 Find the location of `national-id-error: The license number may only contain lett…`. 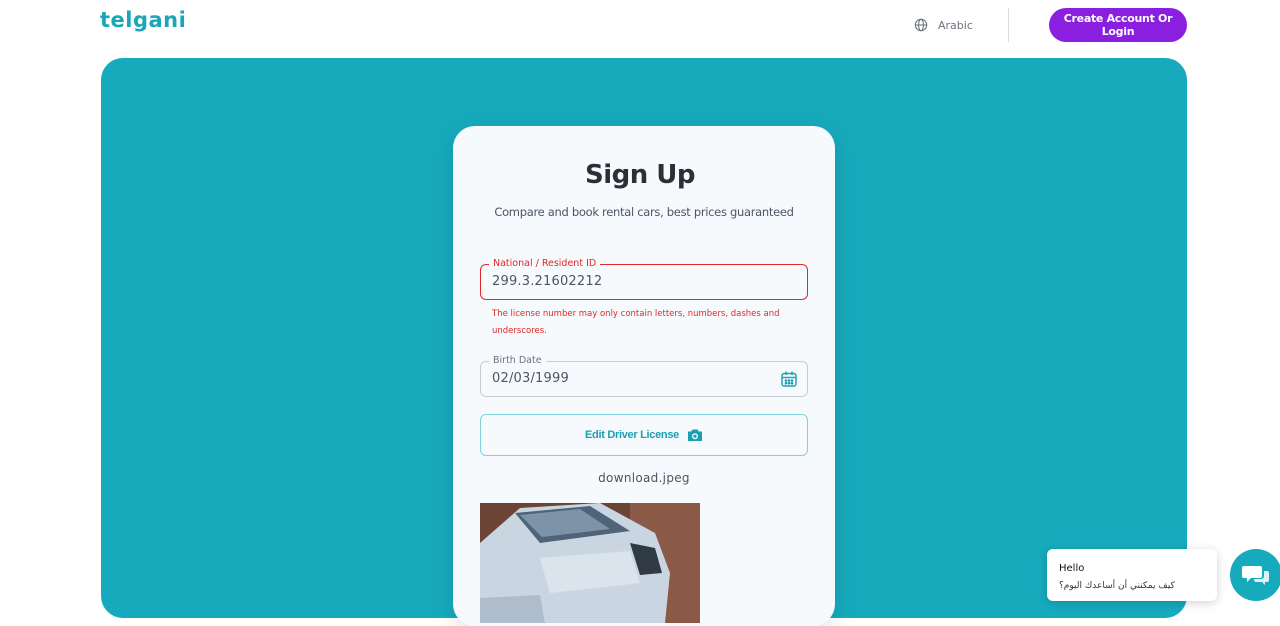

national-id-error: The license number may only contain lett… is located at coordinates (636, 322).